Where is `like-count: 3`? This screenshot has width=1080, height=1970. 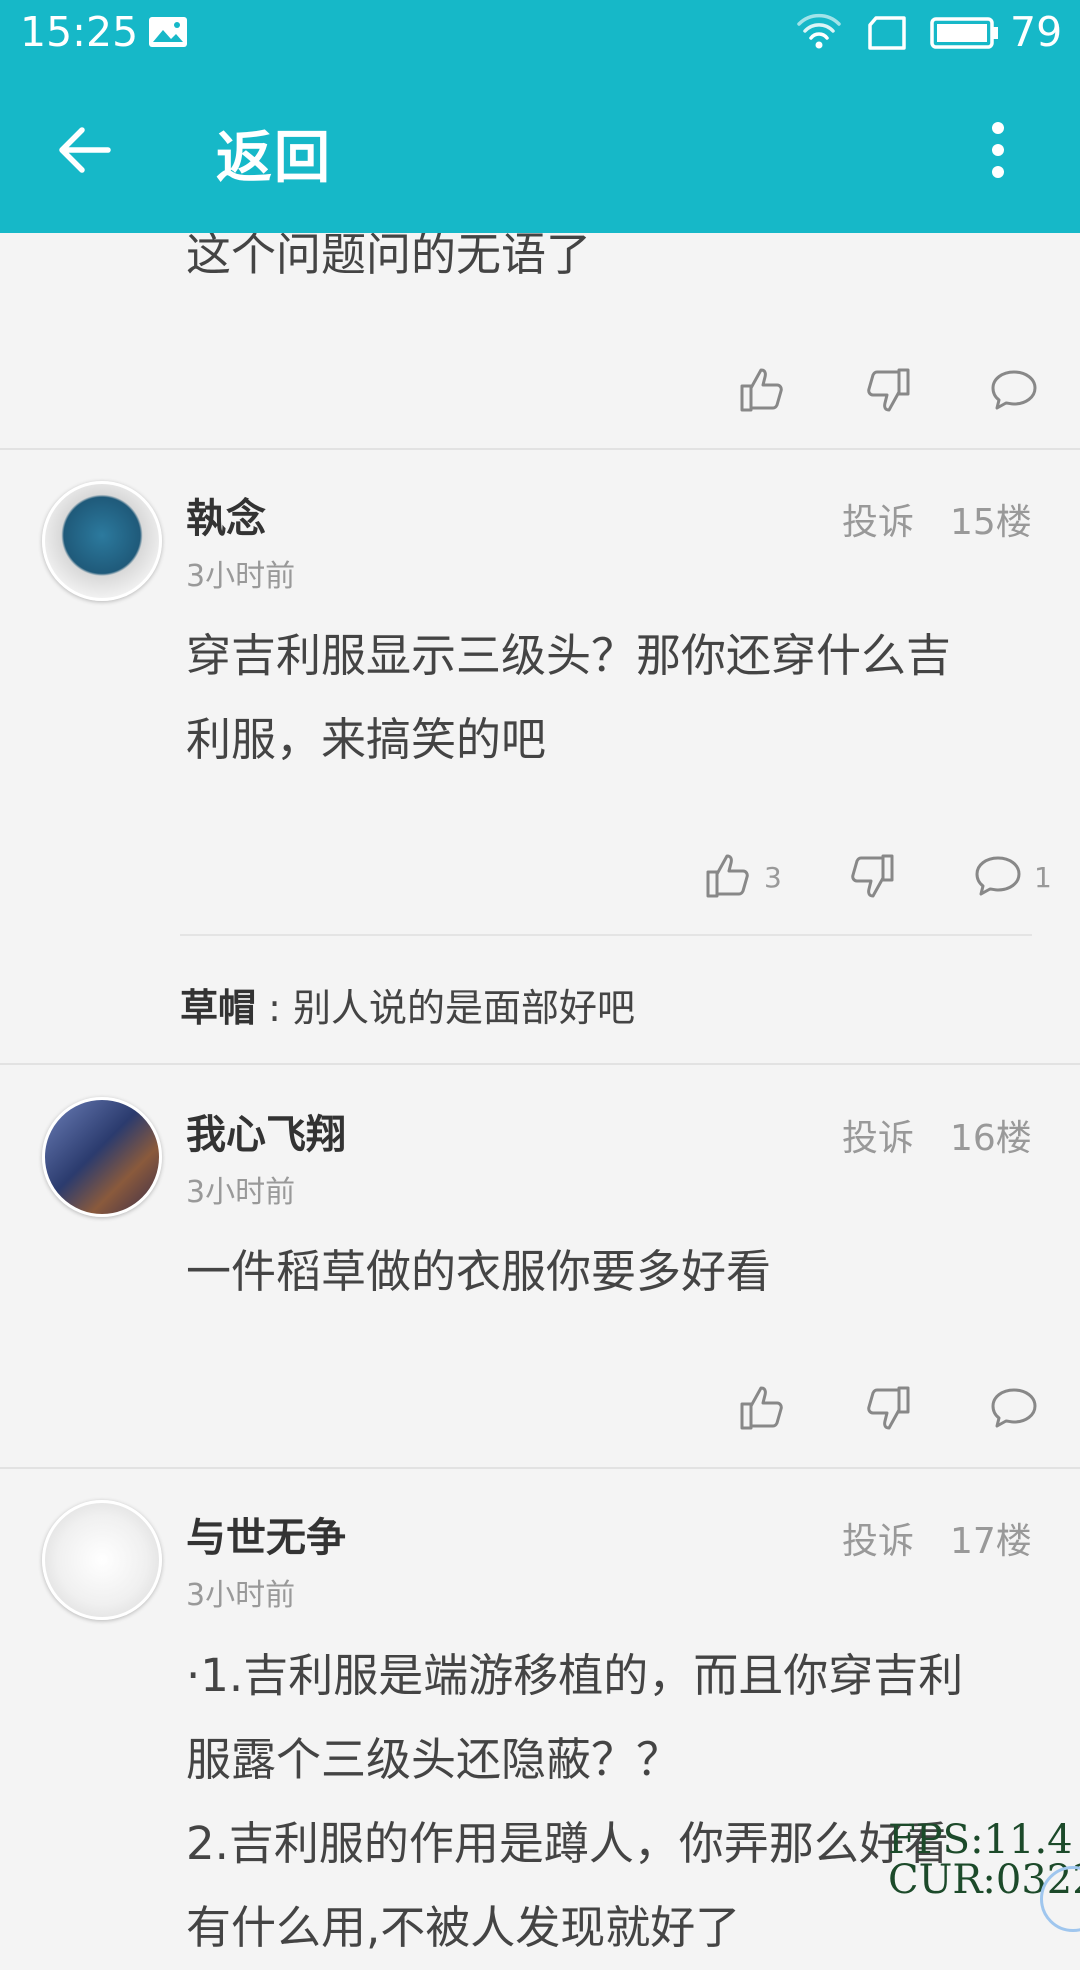
like-count: 3 is located at coordinates (773, 877).